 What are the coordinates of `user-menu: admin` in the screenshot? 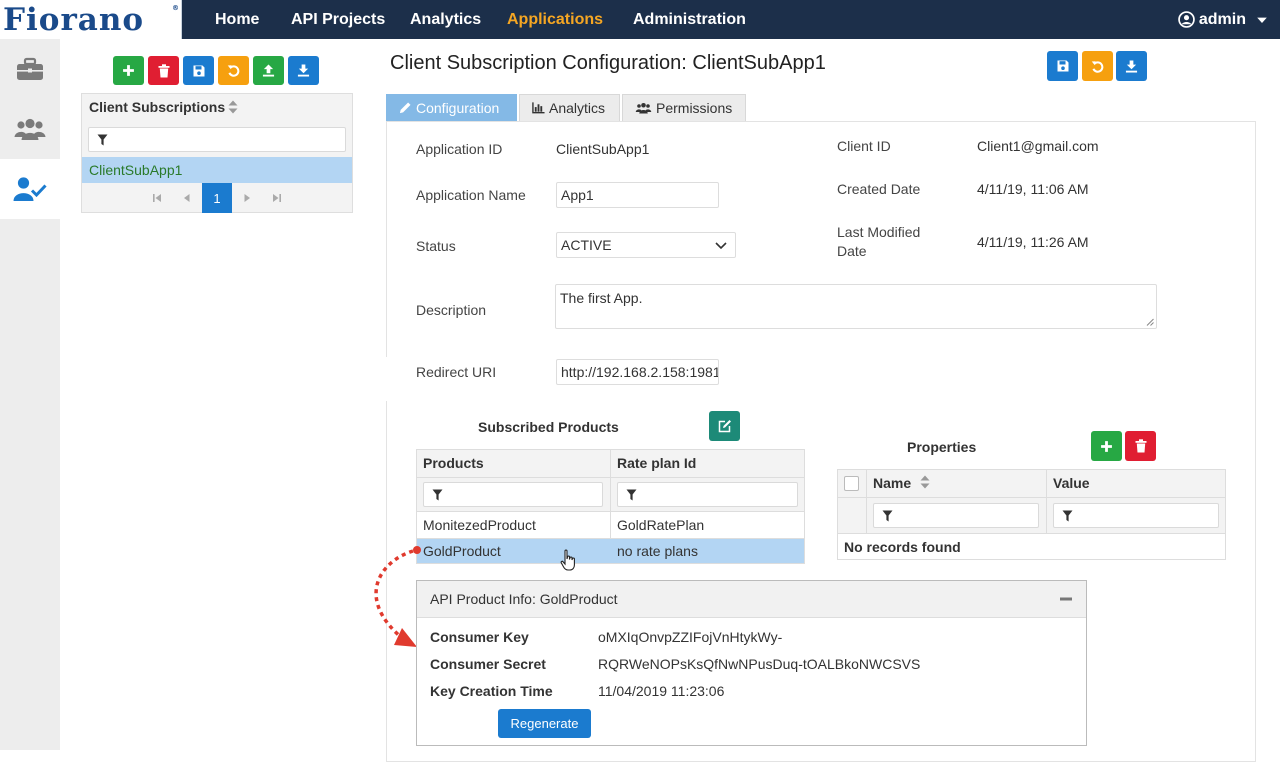 It's located at (1223, 19).